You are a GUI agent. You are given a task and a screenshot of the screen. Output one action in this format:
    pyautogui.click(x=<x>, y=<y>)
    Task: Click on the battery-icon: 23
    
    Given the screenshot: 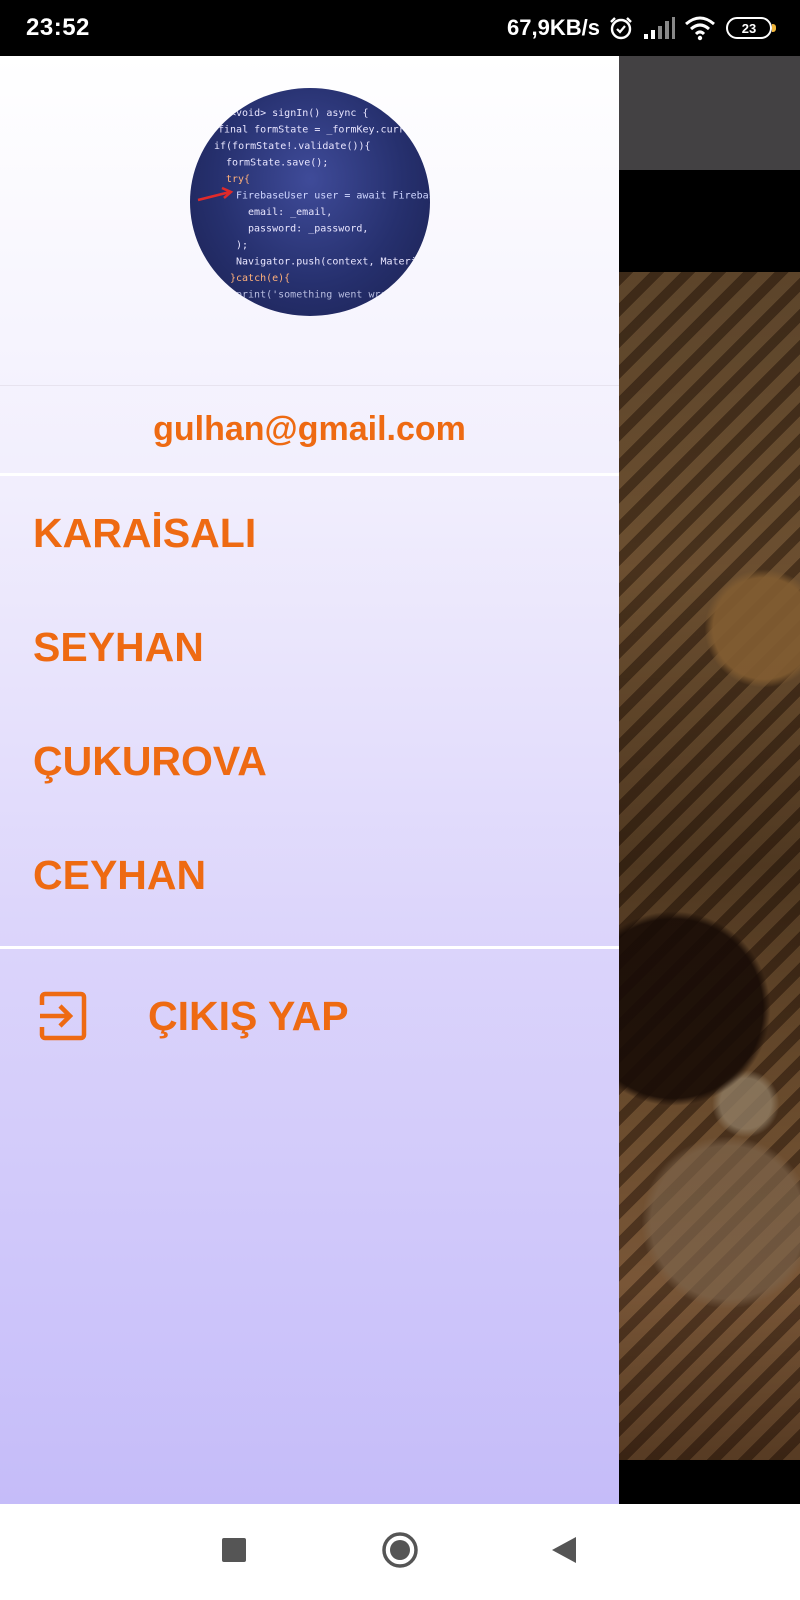 What is the action you would take?
    pyautogui.click(x=751, y=28)
    